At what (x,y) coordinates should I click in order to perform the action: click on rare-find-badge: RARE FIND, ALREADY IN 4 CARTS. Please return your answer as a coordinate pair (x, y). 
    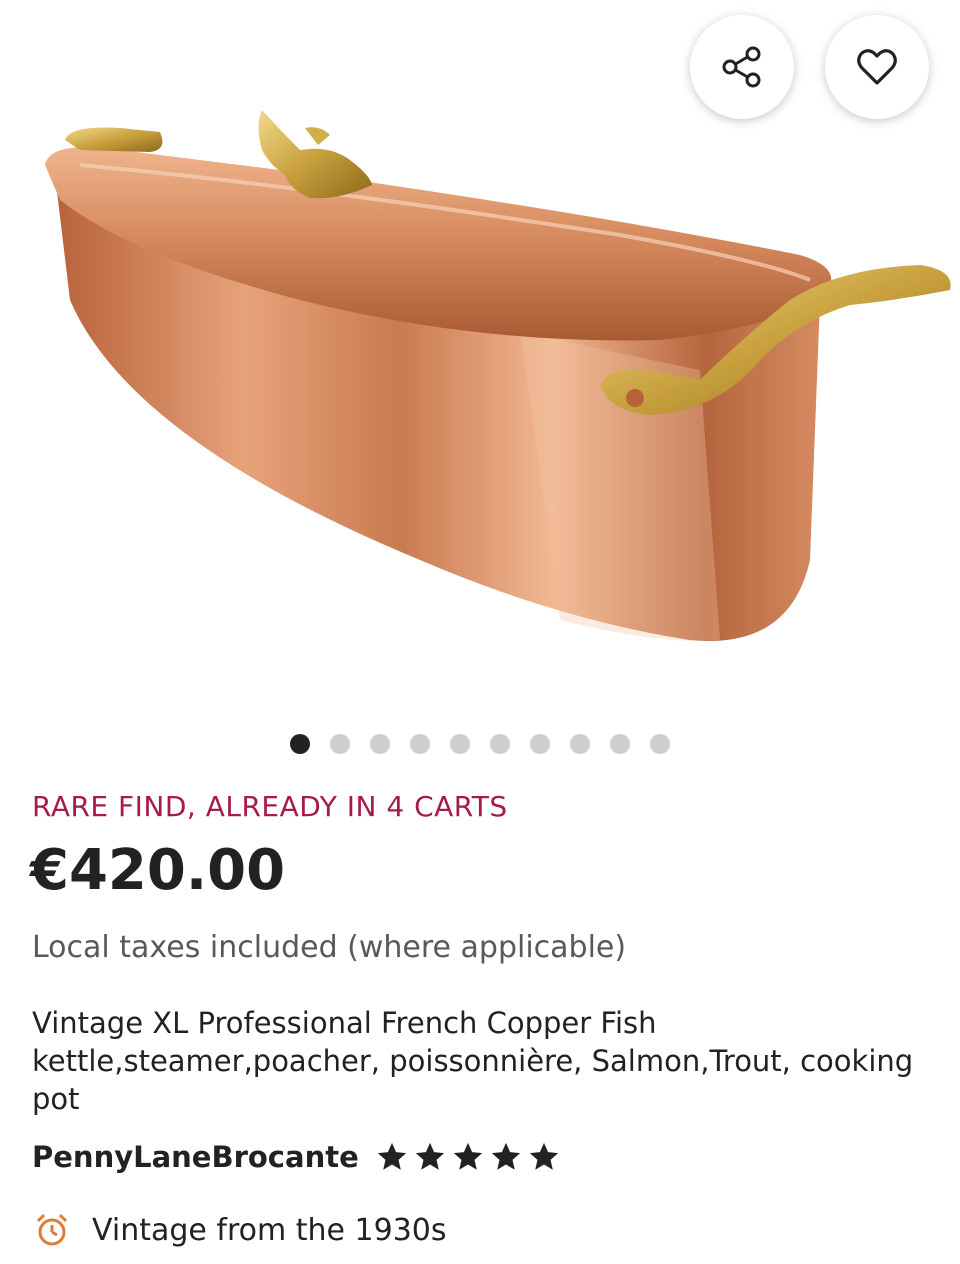
    Looking at the image, I should click on (270, 806).